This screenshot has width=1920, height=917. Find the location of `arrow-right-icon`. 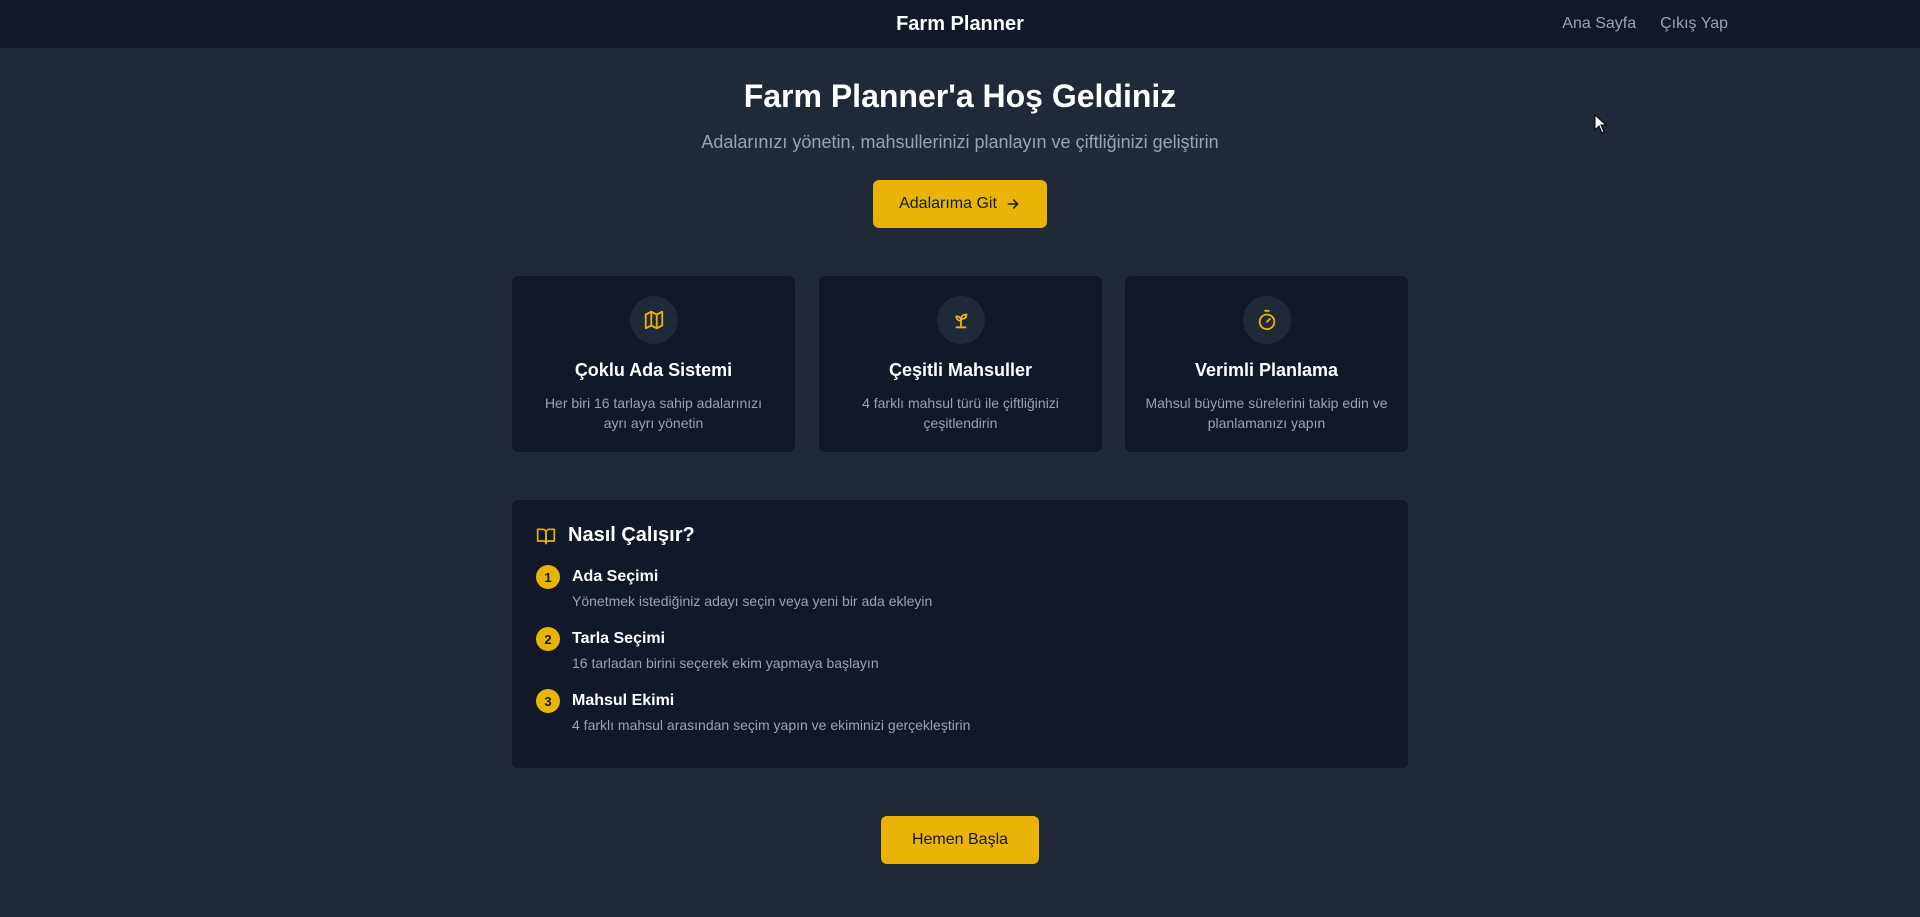

arrow-right-icon is located at coordinates (1013, 204).